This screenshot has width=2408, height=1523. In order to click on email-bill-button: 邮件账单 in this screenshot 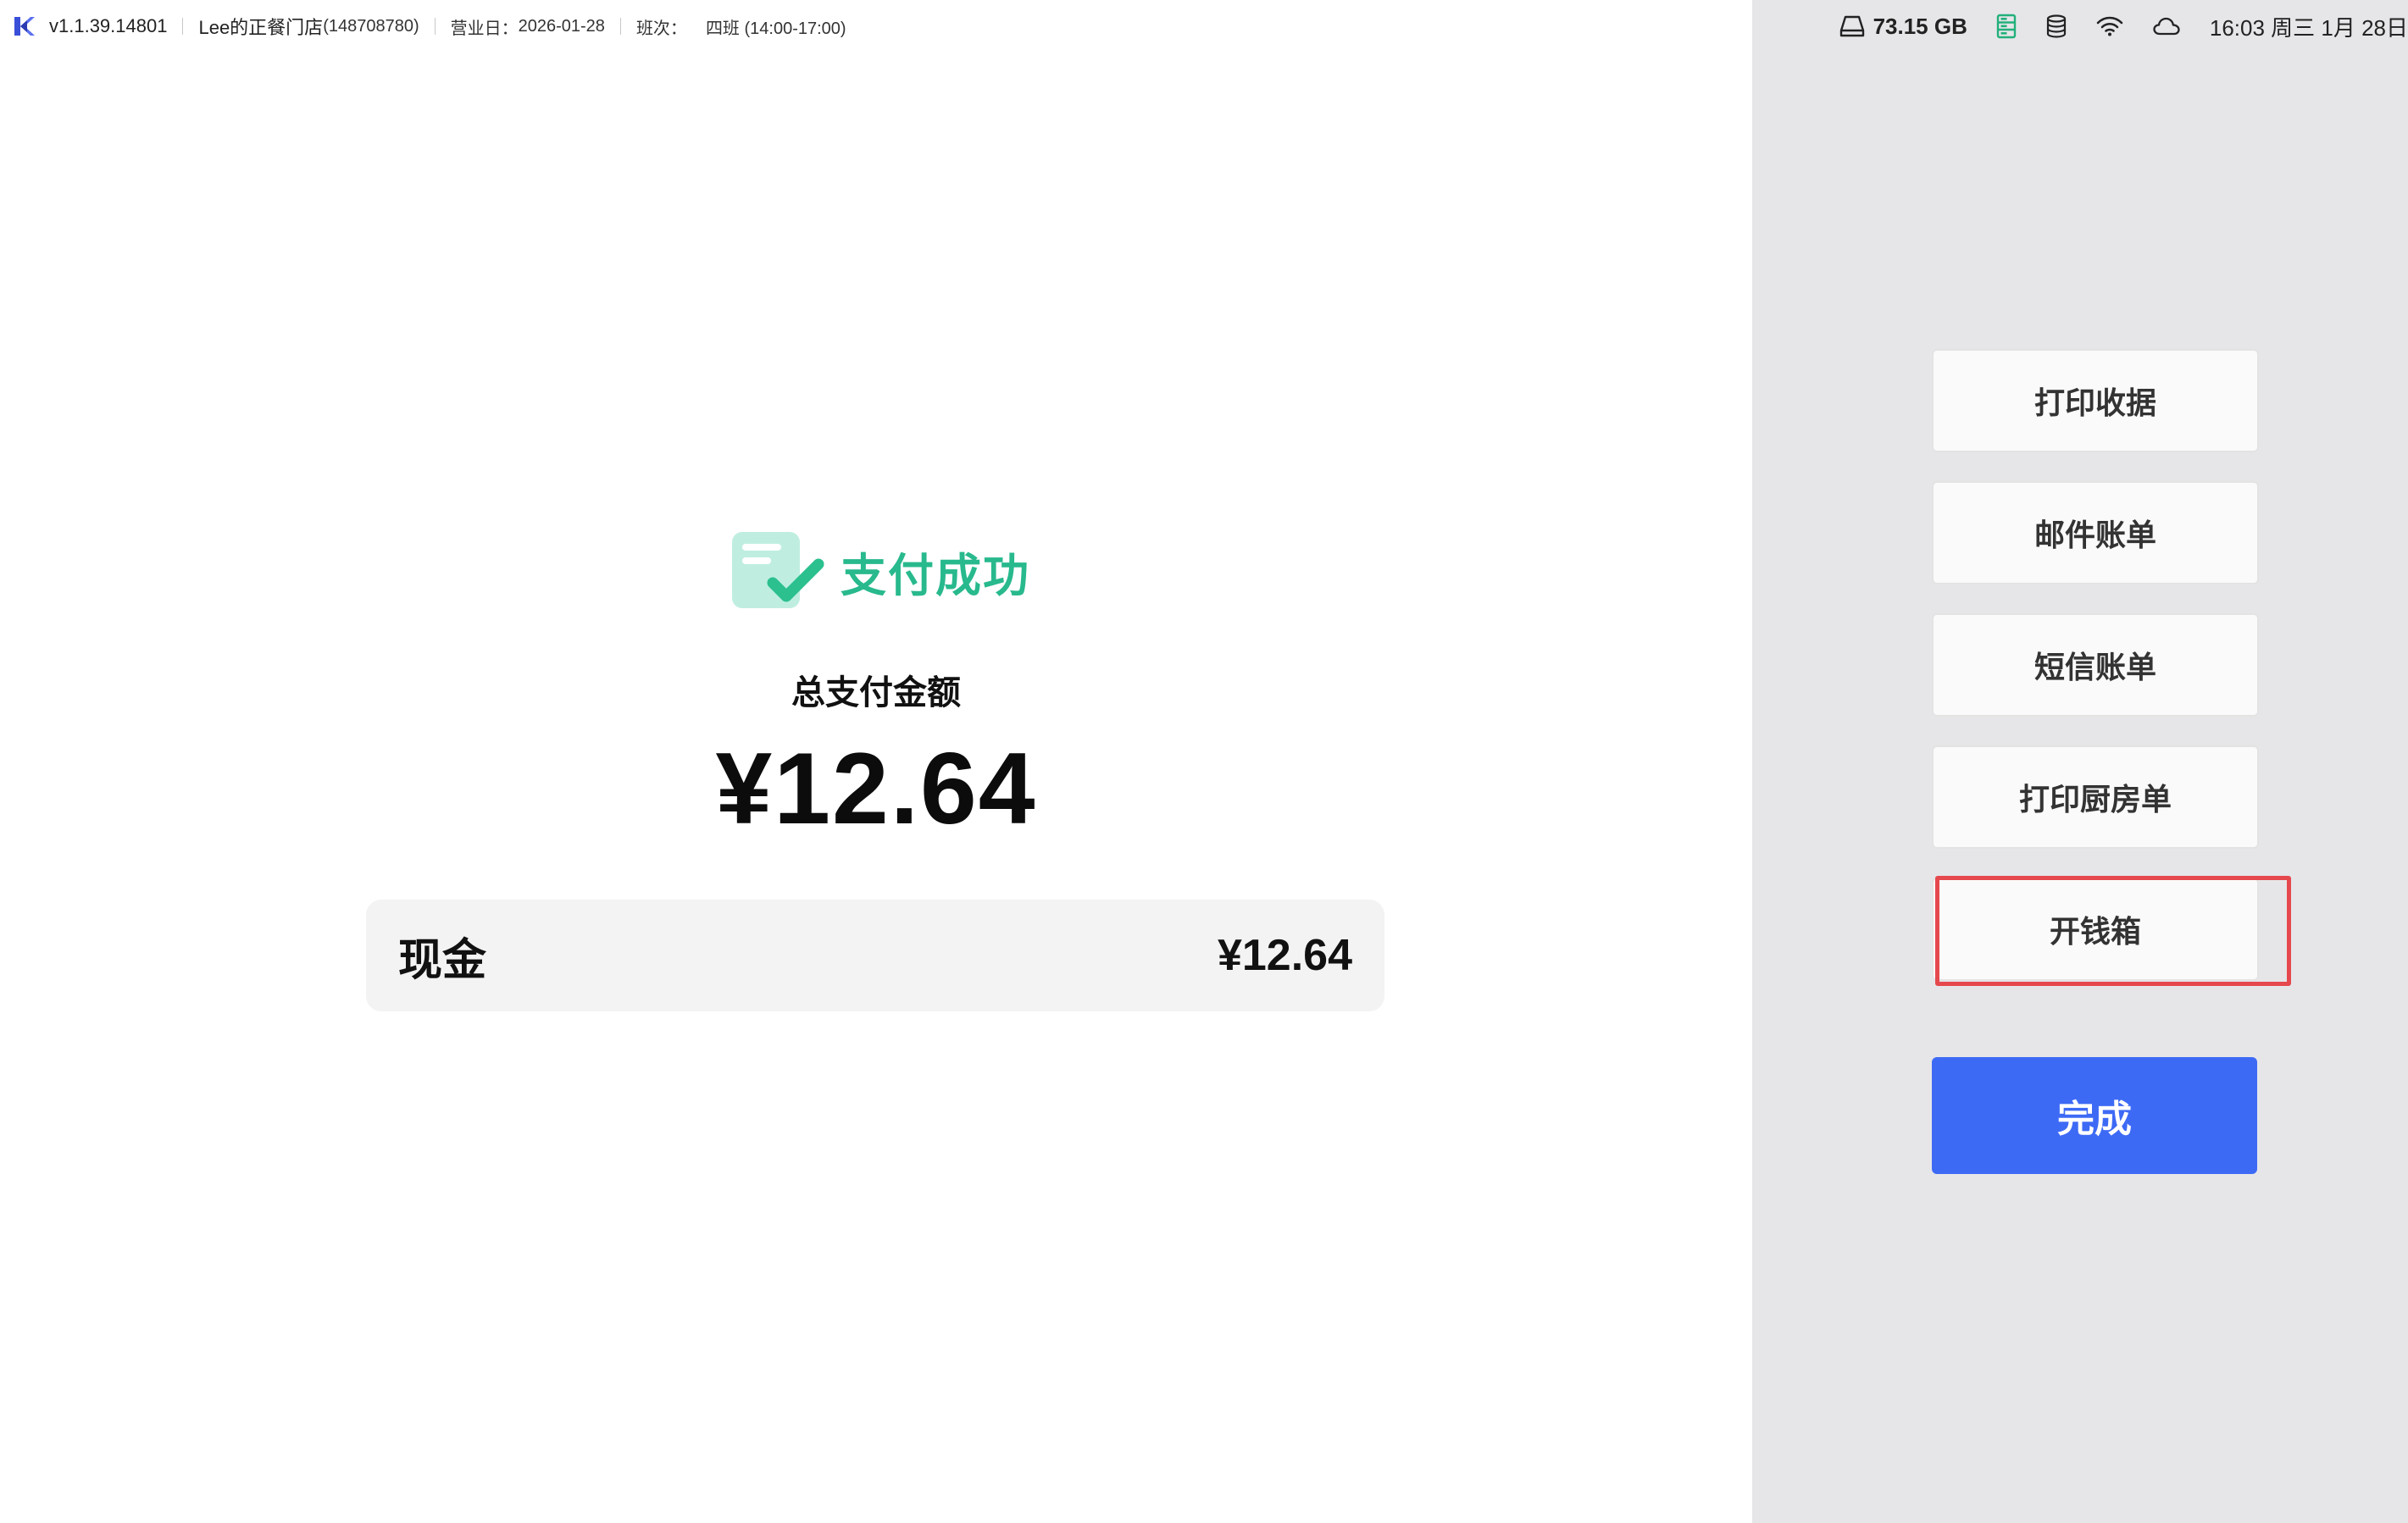, I will do `click(2095, 532)`.